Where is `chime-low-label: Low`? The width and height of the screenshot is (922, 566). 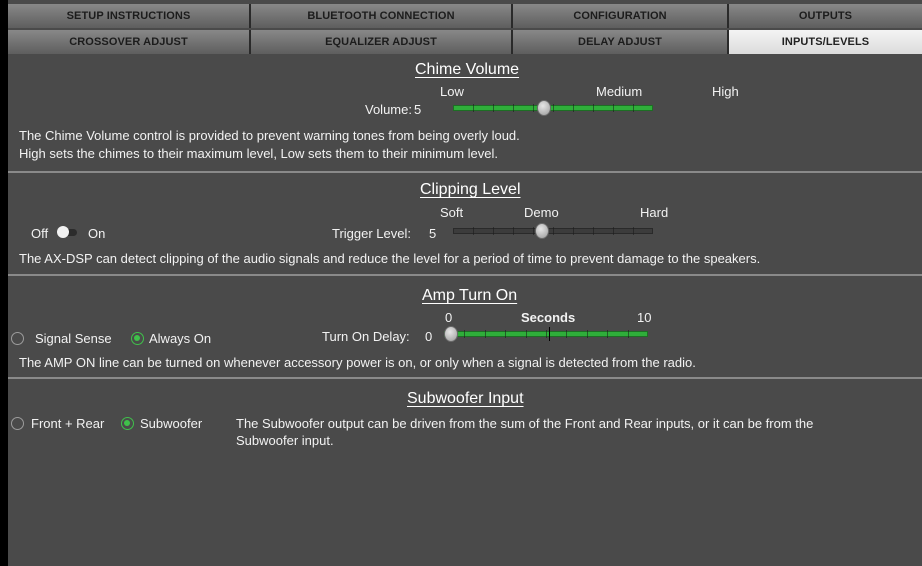 chime-low-label: Low is located at coordinates (452, 91).